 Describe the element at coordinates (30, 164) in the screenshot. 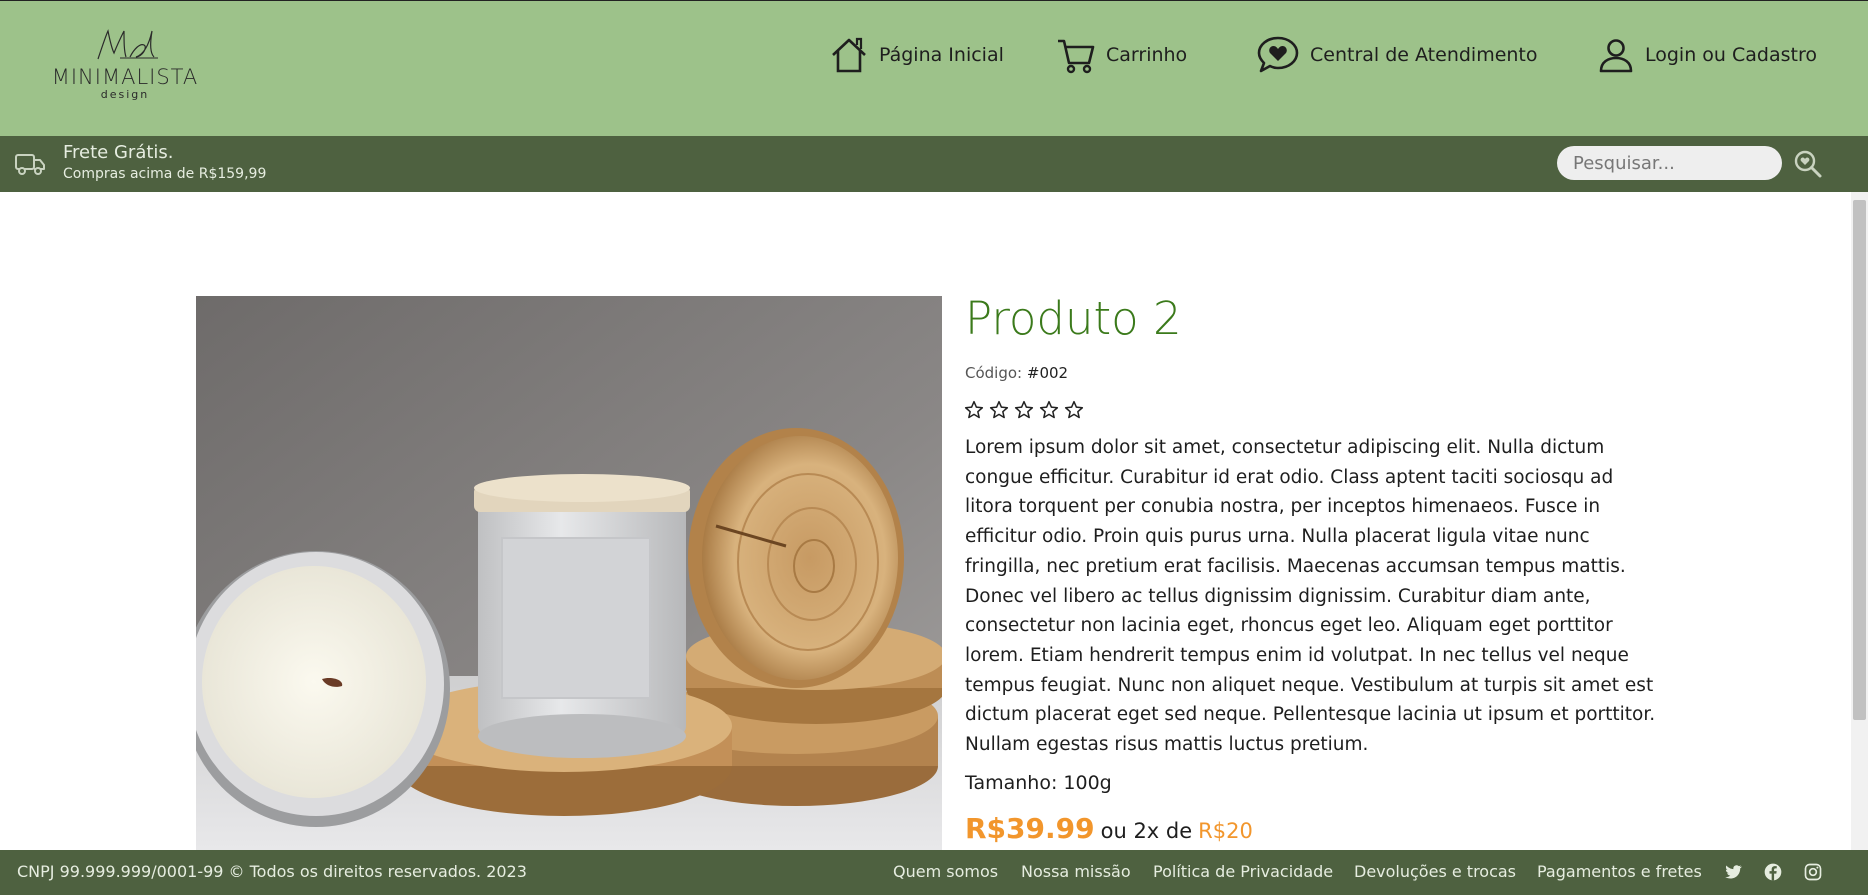

I see `truck-icon` at that location.